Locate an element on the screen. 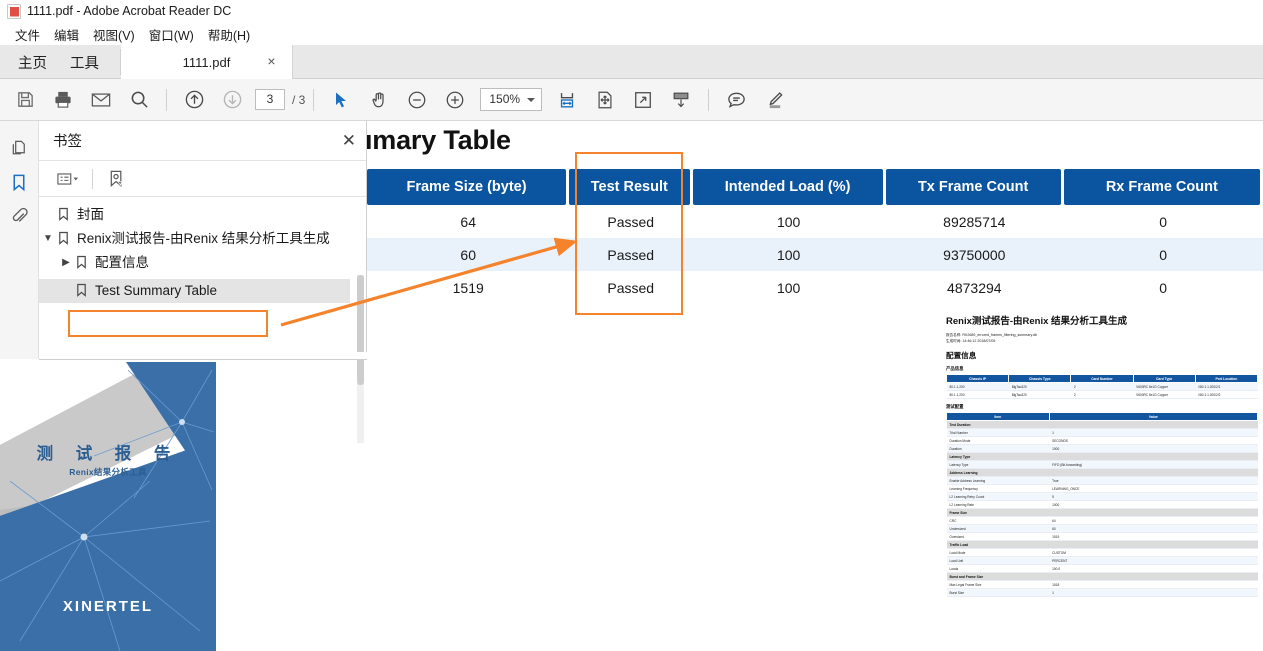 This screenshot has width=1263, height=651. config-section-label: Frame Size is located at coordinates (1102, 513).